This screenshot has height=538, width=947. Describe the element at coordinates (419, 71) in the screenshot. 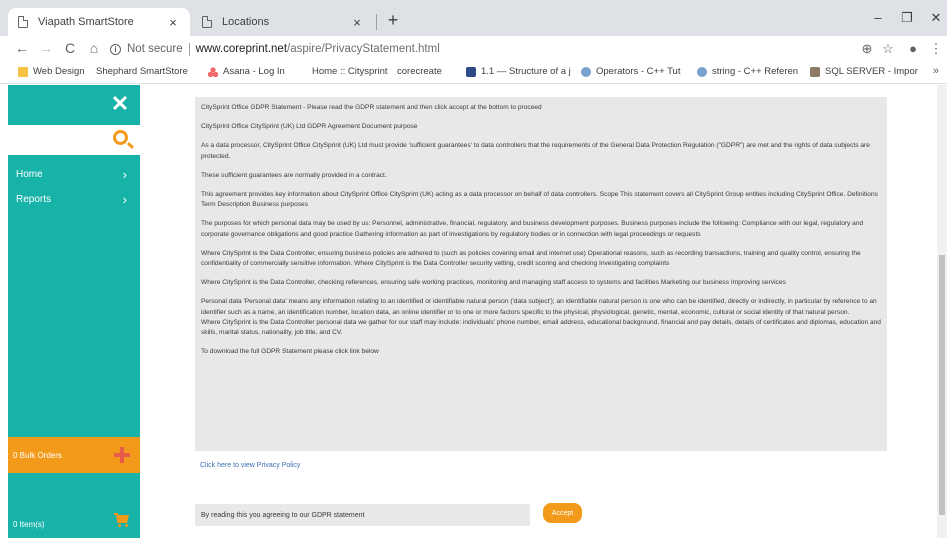

I see `bookmark-label: corecreate` at that location.